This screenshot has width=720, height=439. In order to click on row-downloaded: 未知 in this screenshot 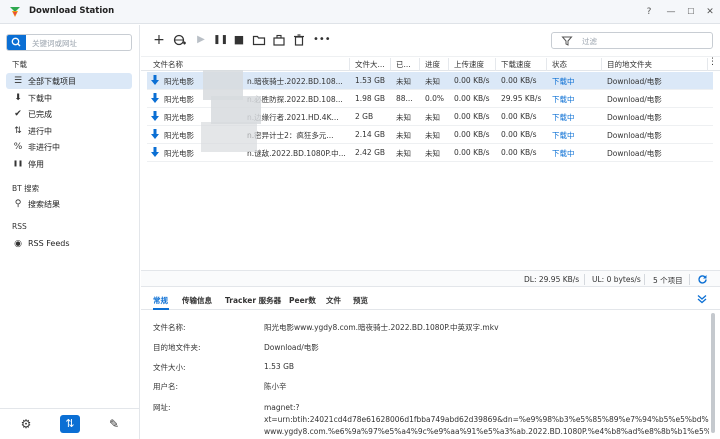, I will do `click(403, 117)`.